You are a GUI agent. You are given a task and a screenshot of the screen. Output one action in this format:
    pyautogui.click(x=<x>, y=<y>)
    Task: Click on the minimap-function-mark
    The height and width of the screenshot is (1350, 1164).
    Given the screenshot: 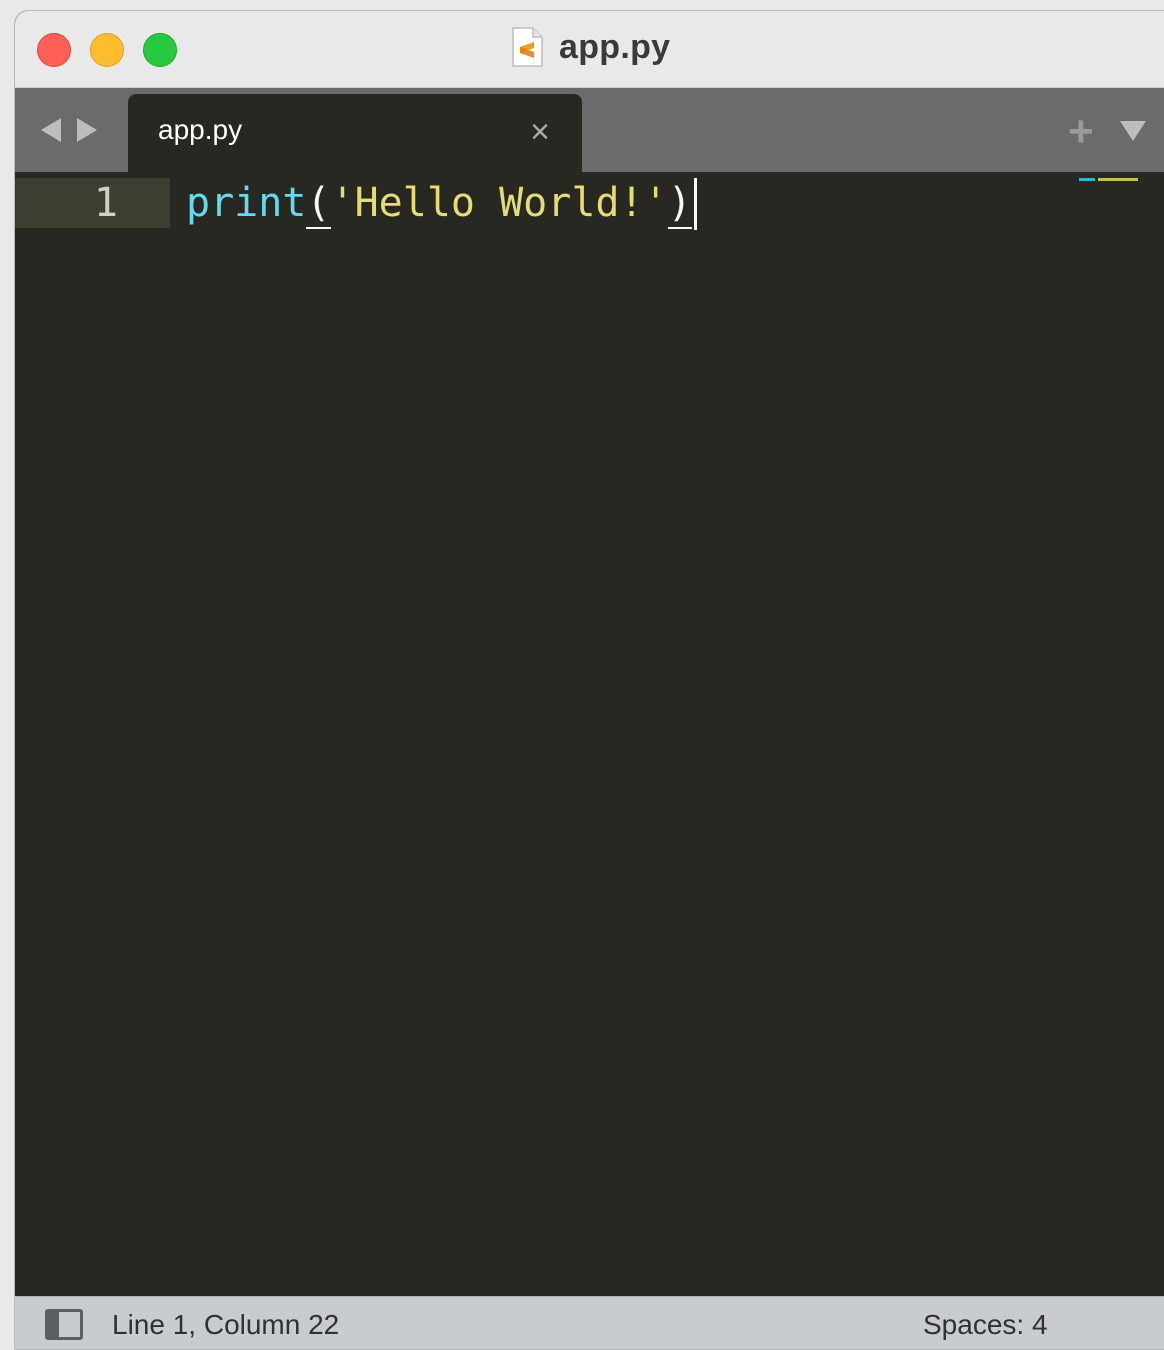 What is the action you would take?
    pyautogui.click(x=1087, y=179)
    